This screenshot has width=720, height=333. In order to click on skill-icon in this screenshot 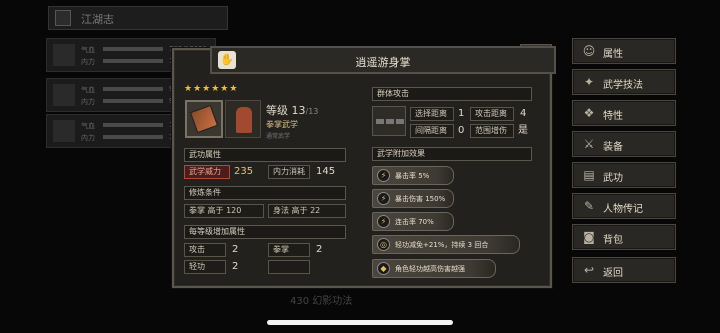, I will do `click(204, 119)`.